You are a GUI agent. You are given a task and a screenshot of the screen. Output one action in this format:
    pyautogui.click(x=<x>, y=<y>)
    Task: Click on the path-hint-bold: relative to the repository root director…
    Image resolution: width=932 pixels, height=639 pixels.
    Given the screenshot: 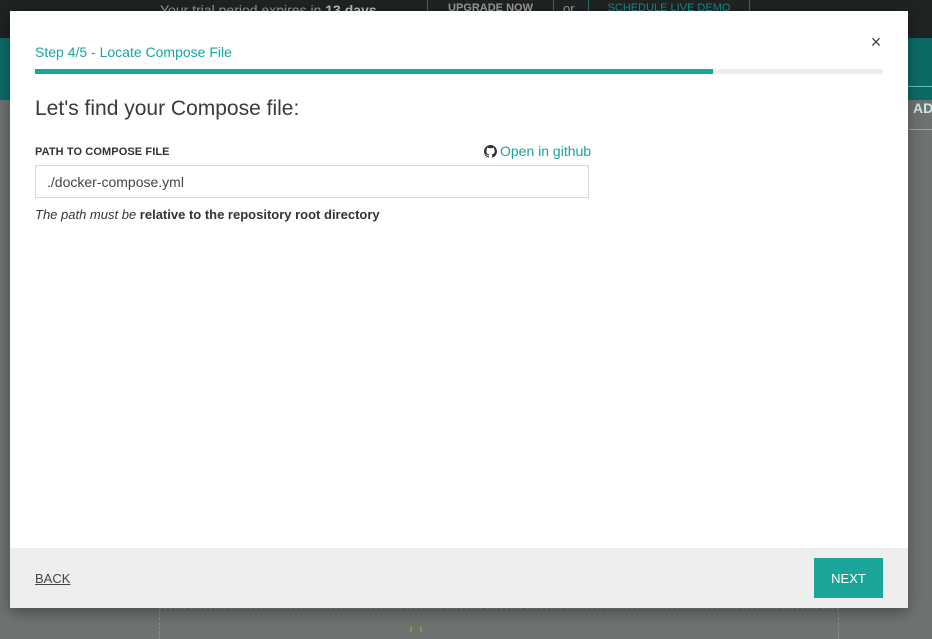 What is the action you would take?
    pyautogui.click(x=259, y=214)
    